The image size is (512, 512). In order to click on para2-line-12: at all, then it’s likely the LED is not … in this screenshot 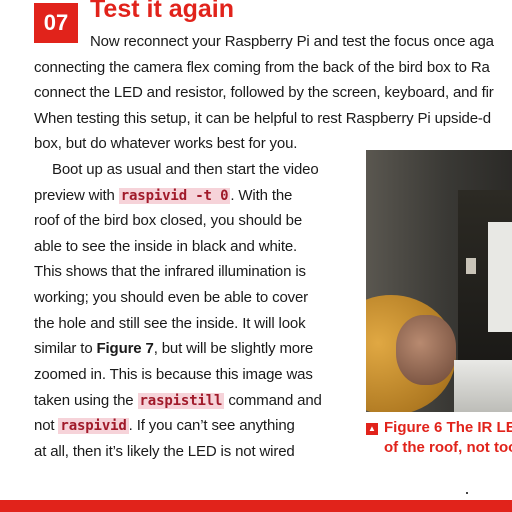, I will do `click(164, 451)`.